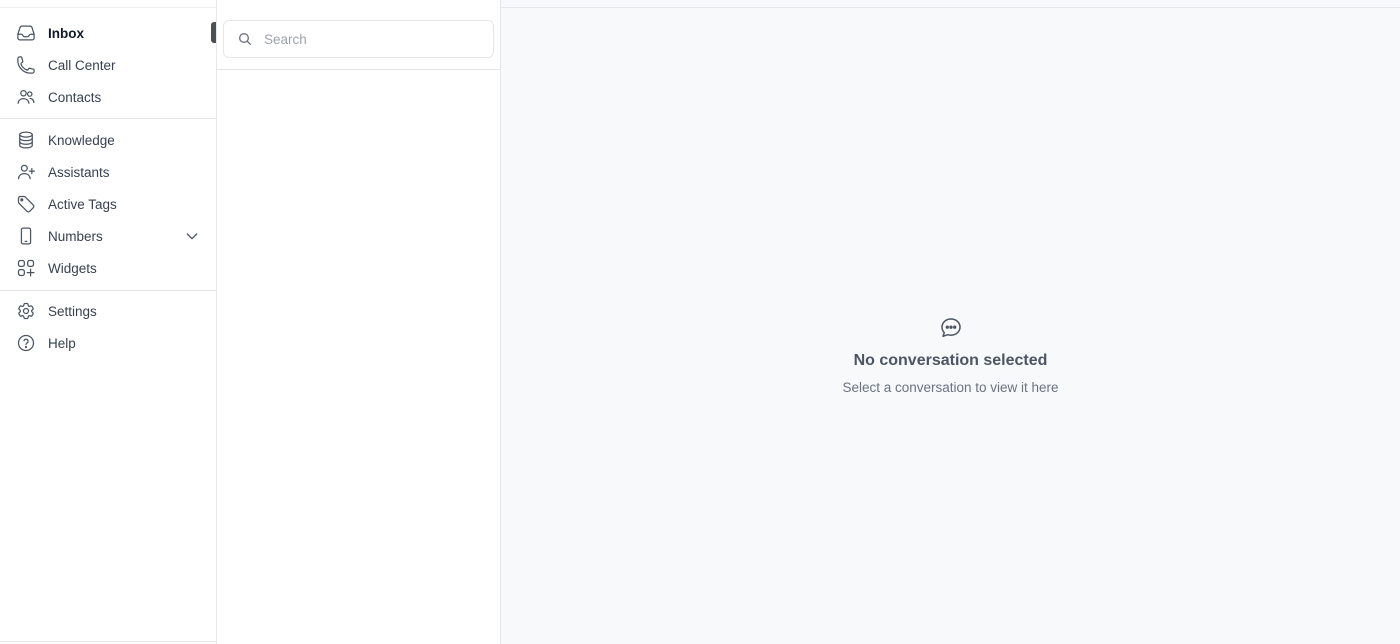 The width and height of the screenshot is (1400, 644). What do you see at coordinates (66, 33) in the screenshot?
I see `sidebar-item-label: Inbox` at bounding box center [66, 33].